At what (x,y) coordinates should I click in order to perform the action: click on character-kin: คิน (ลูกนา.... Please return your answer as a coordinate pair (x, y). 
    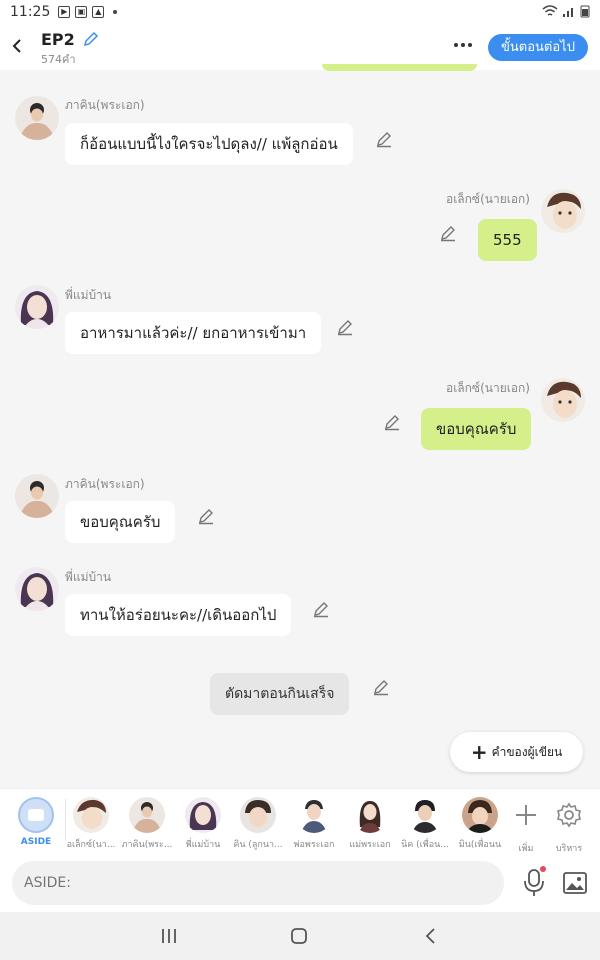
    Looking at the image, I should click on (258, 823).